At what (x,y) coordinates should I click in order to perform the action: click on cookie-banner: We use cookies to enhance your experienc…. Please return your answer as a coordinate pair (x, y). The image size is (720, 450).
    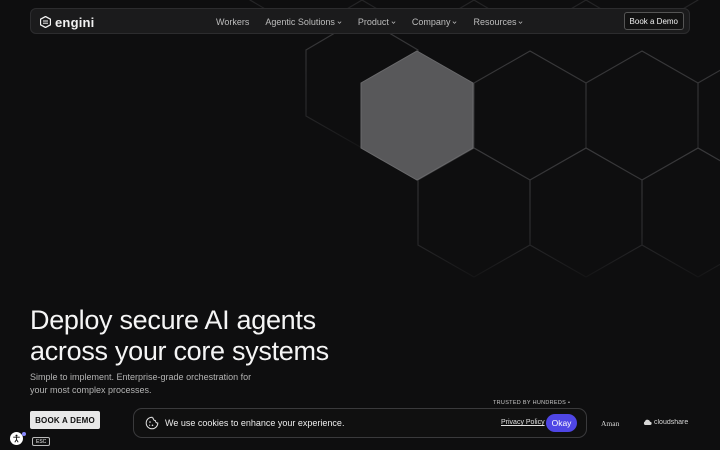
    Looking at the image, I should click on (360, 423).